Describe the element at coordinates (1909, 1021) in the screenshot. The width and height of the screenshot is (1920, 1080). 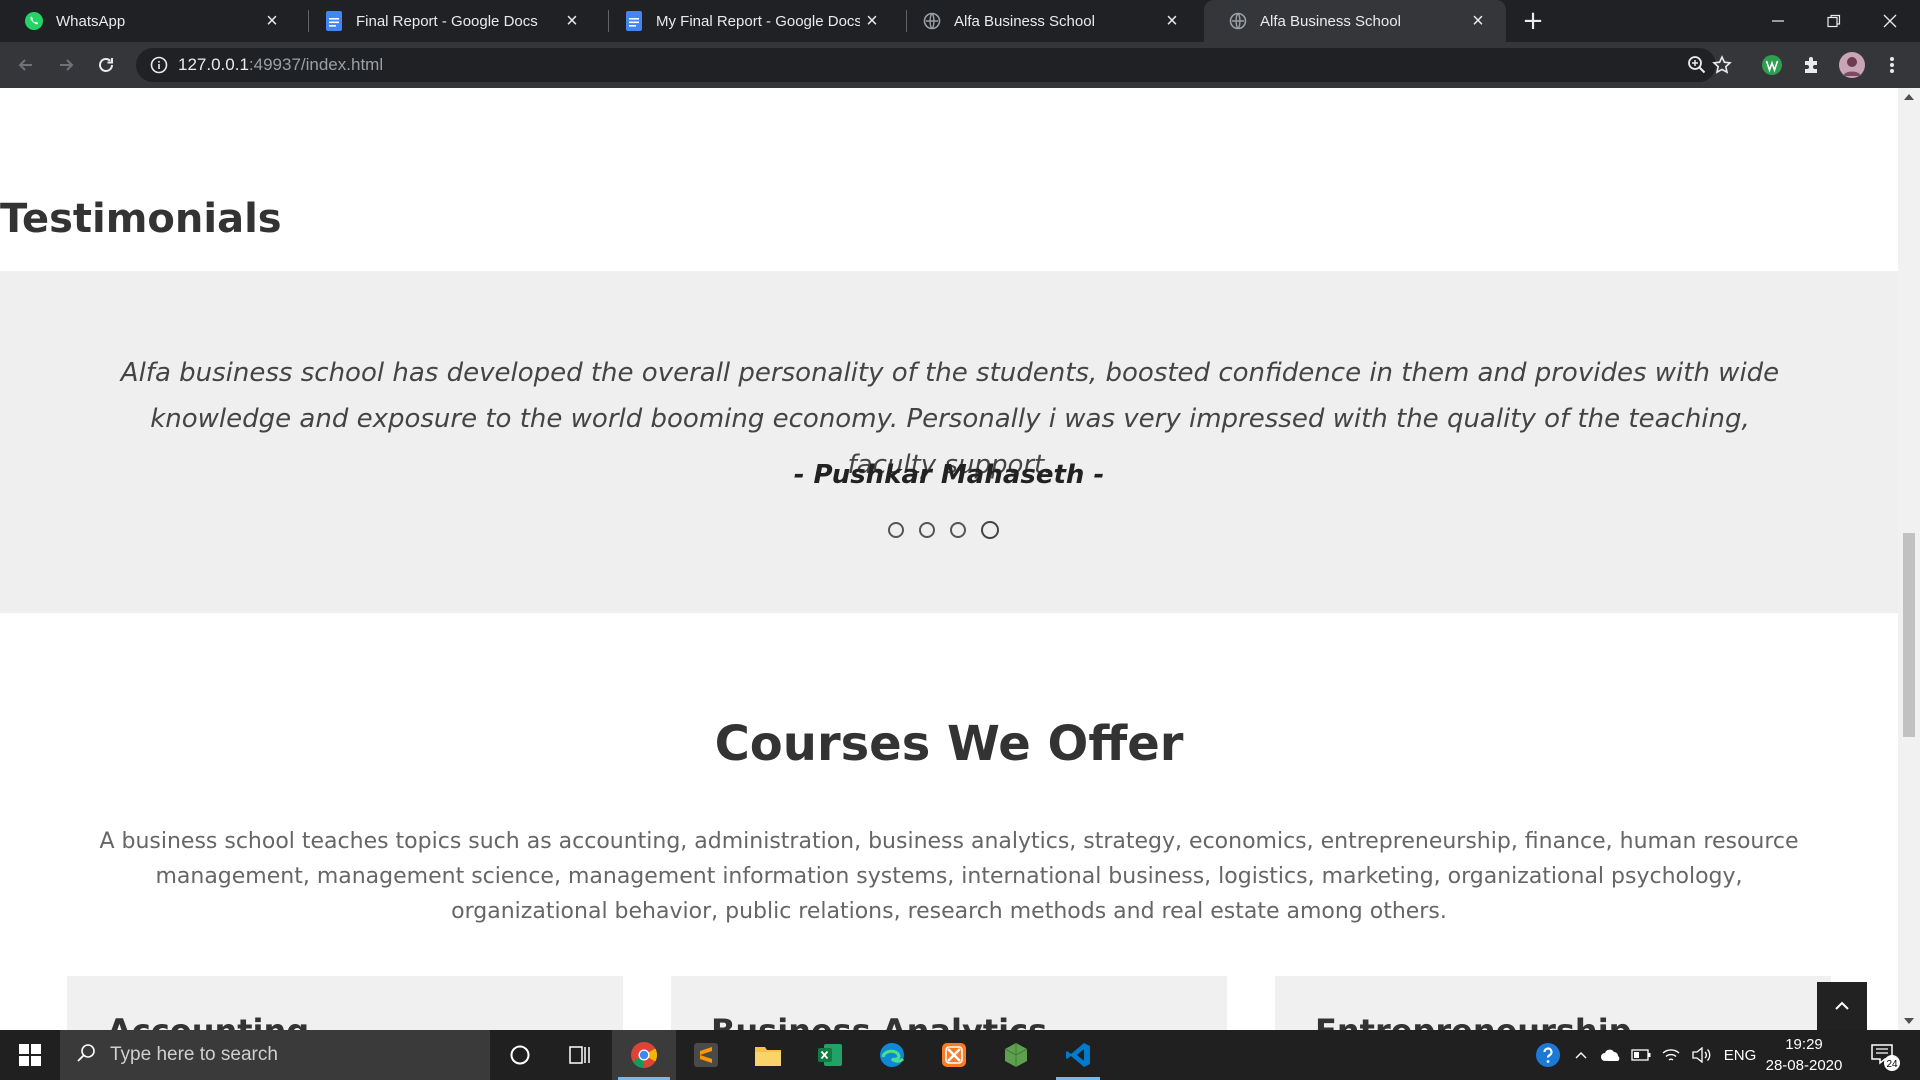
I see `scroll-down-arrow` at that location.